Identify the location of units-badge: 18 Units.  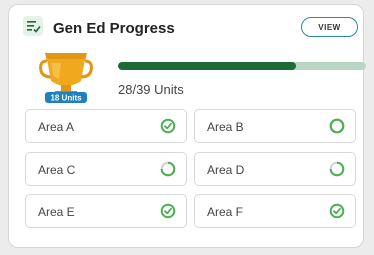
(66, 98).